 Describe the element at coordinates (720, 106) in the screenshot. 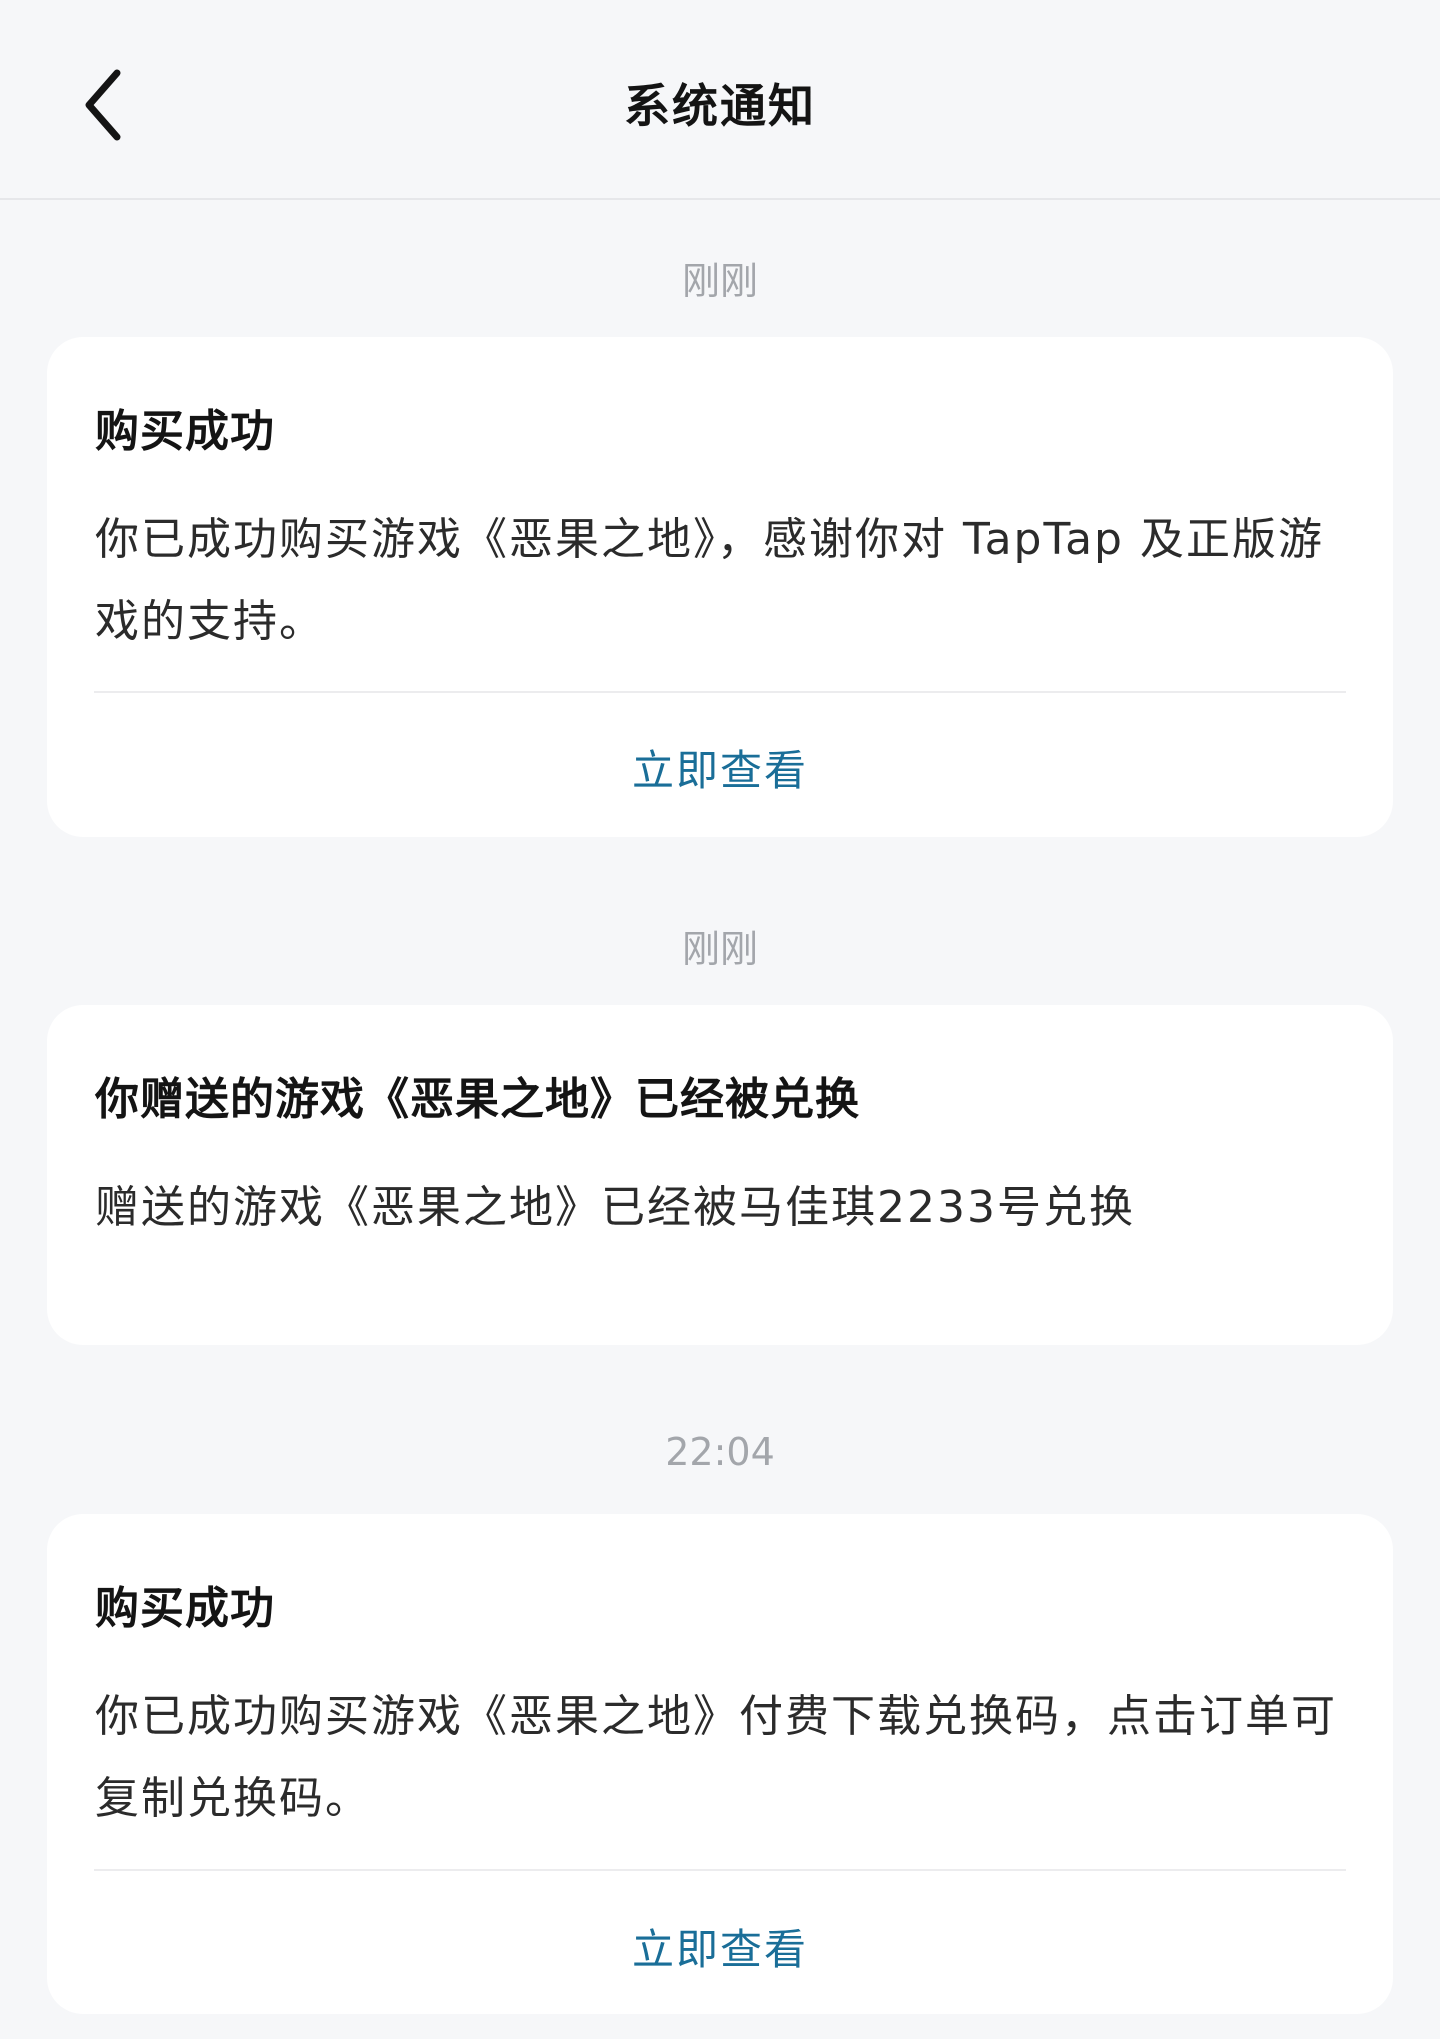

I see `page-title: 系统通知` at that location.